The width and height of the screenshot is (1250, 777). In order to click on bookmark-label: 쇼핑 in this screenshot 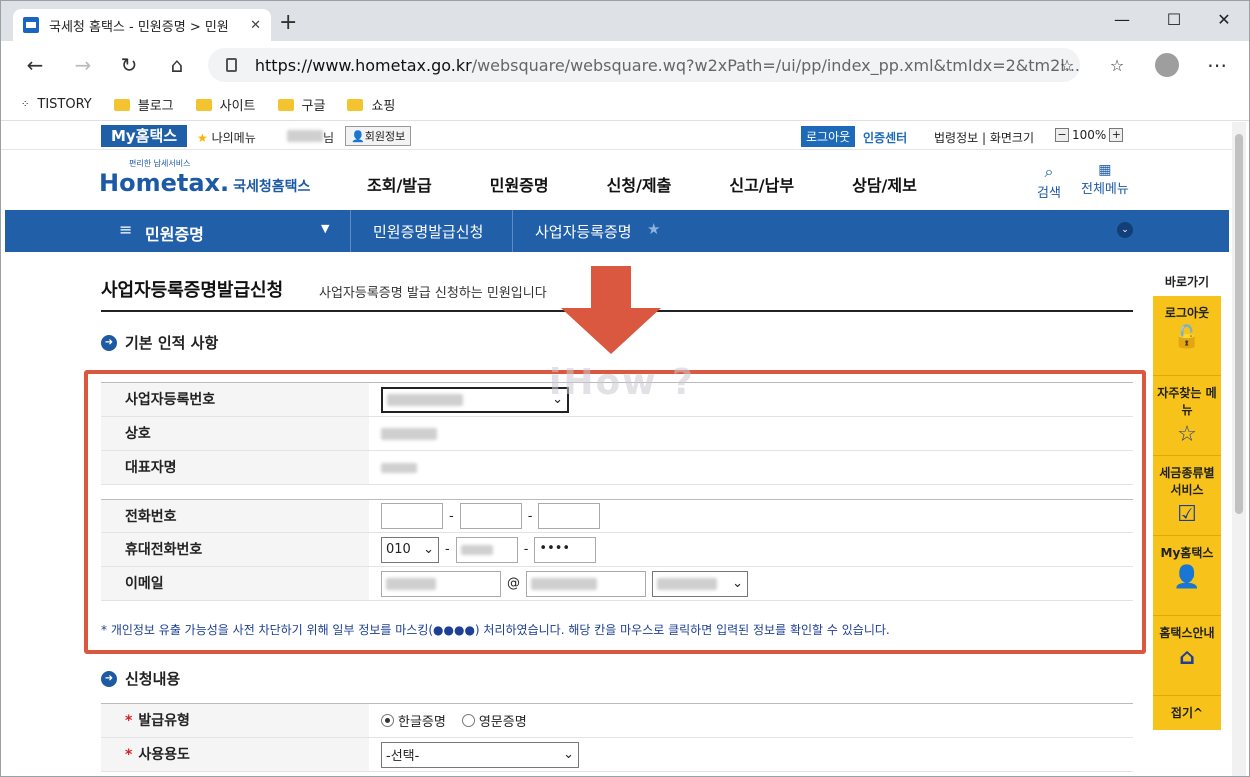, I will do `click(383, 106)`.